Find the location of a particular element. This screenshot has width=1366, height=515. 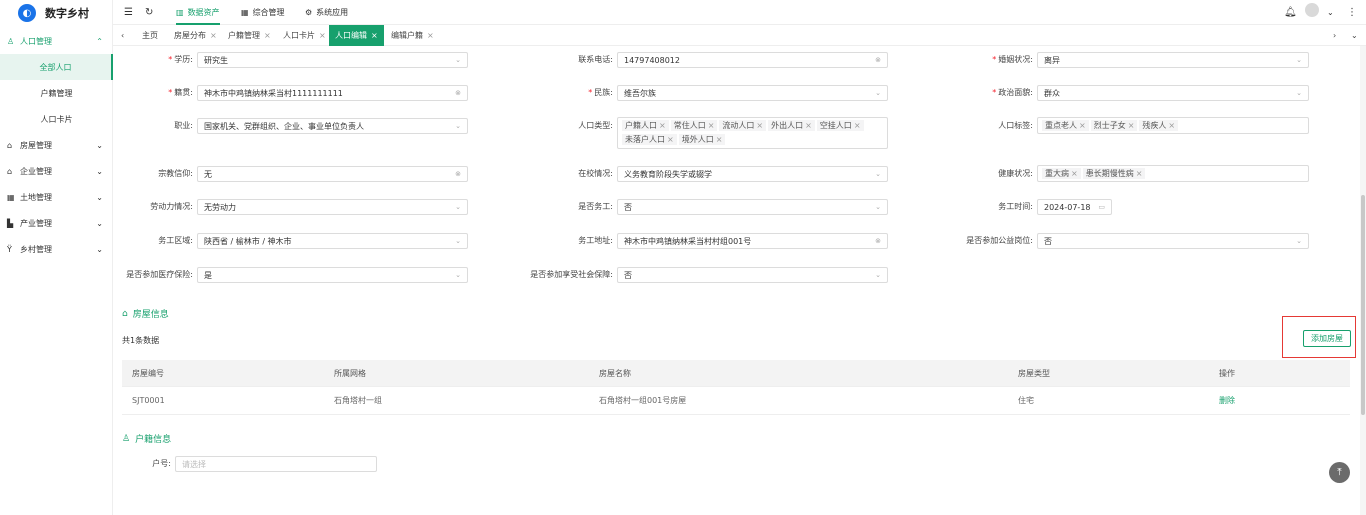

scrollbar-thumb is located at coordinates (1363, 305).